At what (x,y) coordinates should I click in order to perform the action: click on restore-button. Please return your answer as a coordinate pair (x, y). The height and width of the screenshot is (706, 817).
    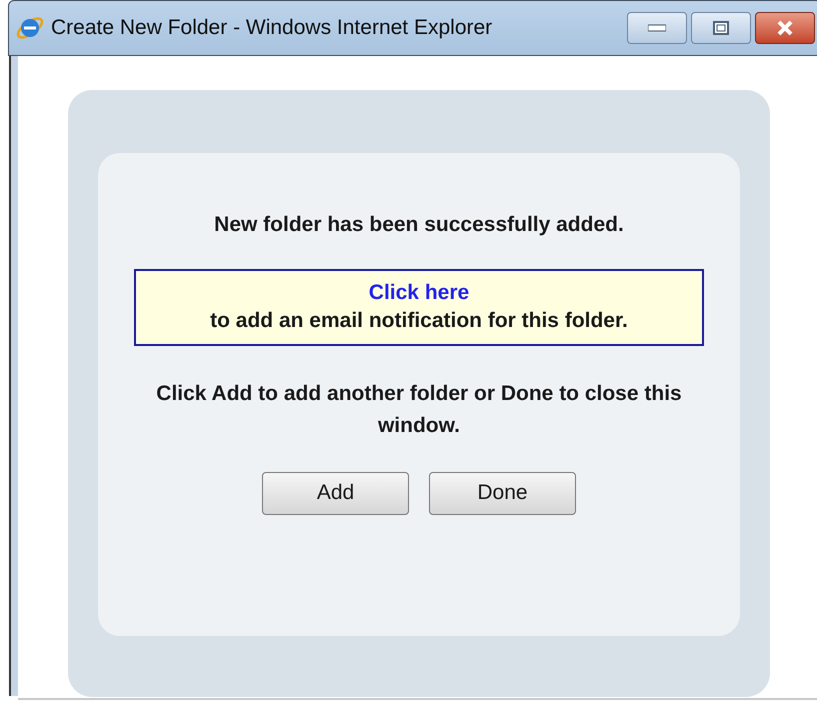
    Looking at the image, I should click on (721, 28).